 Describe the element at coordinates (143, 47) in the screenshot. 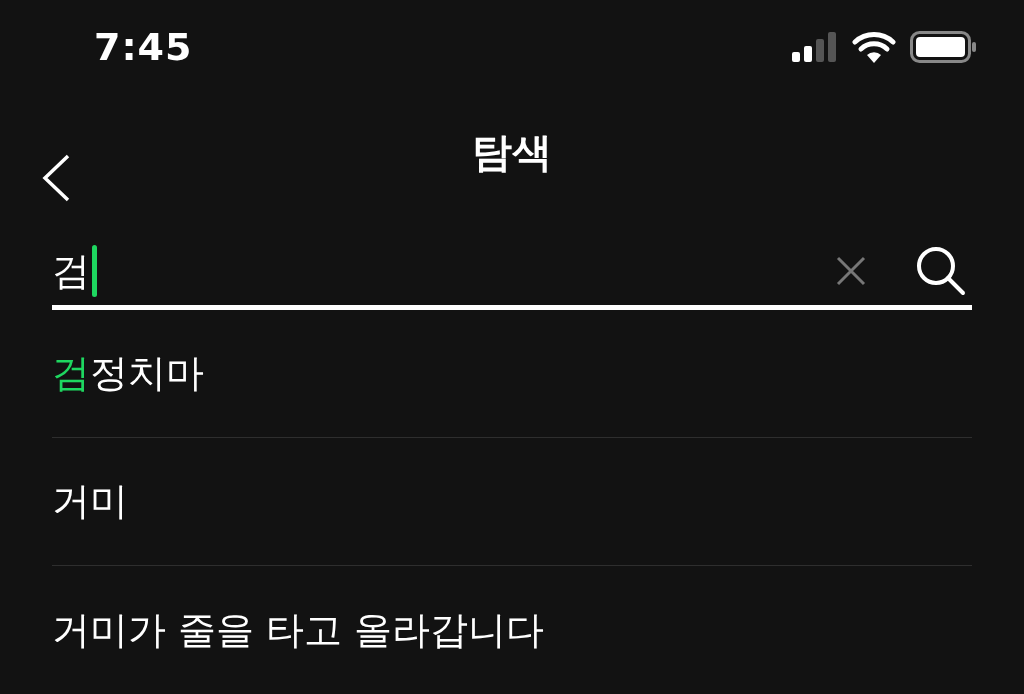

I see `status-time: 7:45` at that location.